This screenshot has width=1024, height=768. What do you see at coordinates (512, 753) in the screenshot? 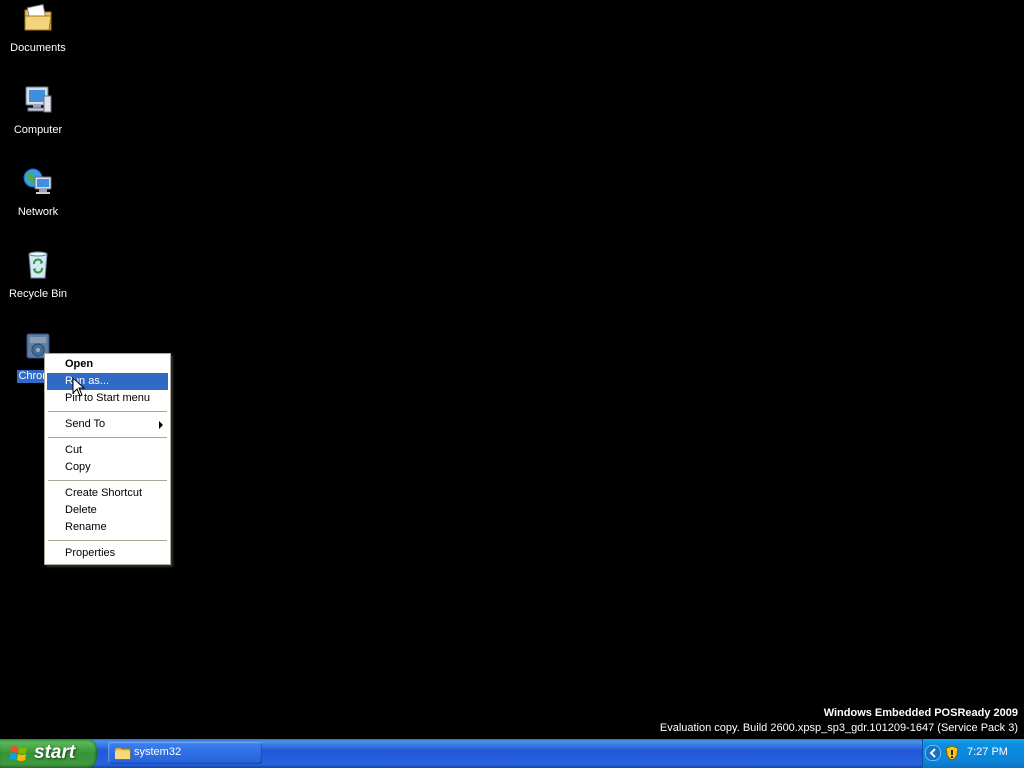
I see `taskbar: start system32 7:27 PM` at bounding box center [512, 753].